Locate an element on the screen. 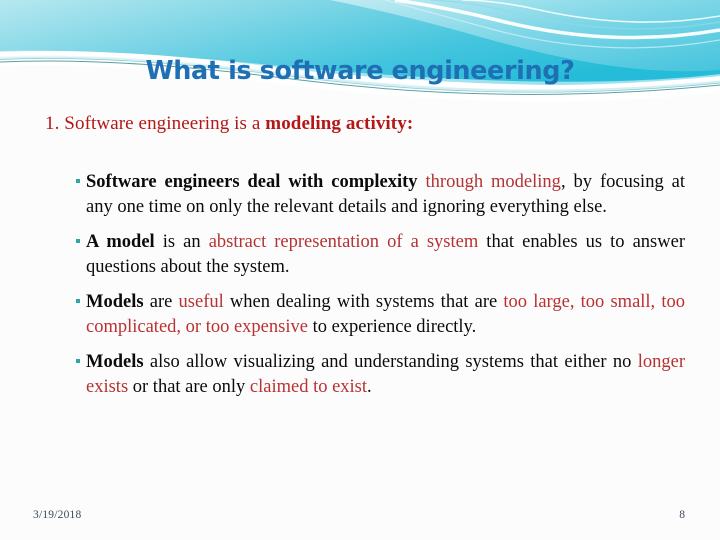 This screenshot has width=720, height=540. segment-normal: . is located at coordinates (369, 387).